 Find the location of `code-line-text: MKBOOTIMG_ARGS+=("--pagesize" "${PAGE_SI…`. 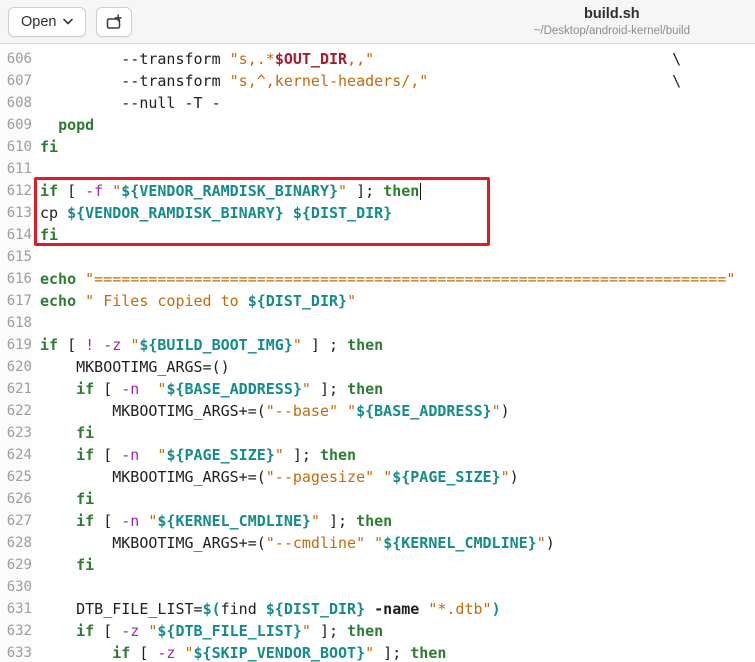

code-line-text: MKBOOTIMG_ARGS+=("--pagesize" "${PAGE_SI… is located at coordinates (279, 477).